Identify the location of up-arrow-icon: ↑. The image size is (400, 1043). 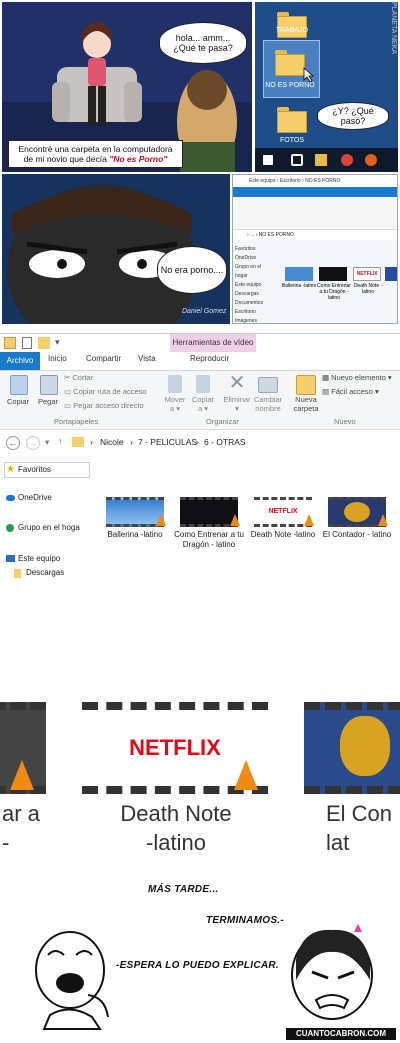
(60, 441).